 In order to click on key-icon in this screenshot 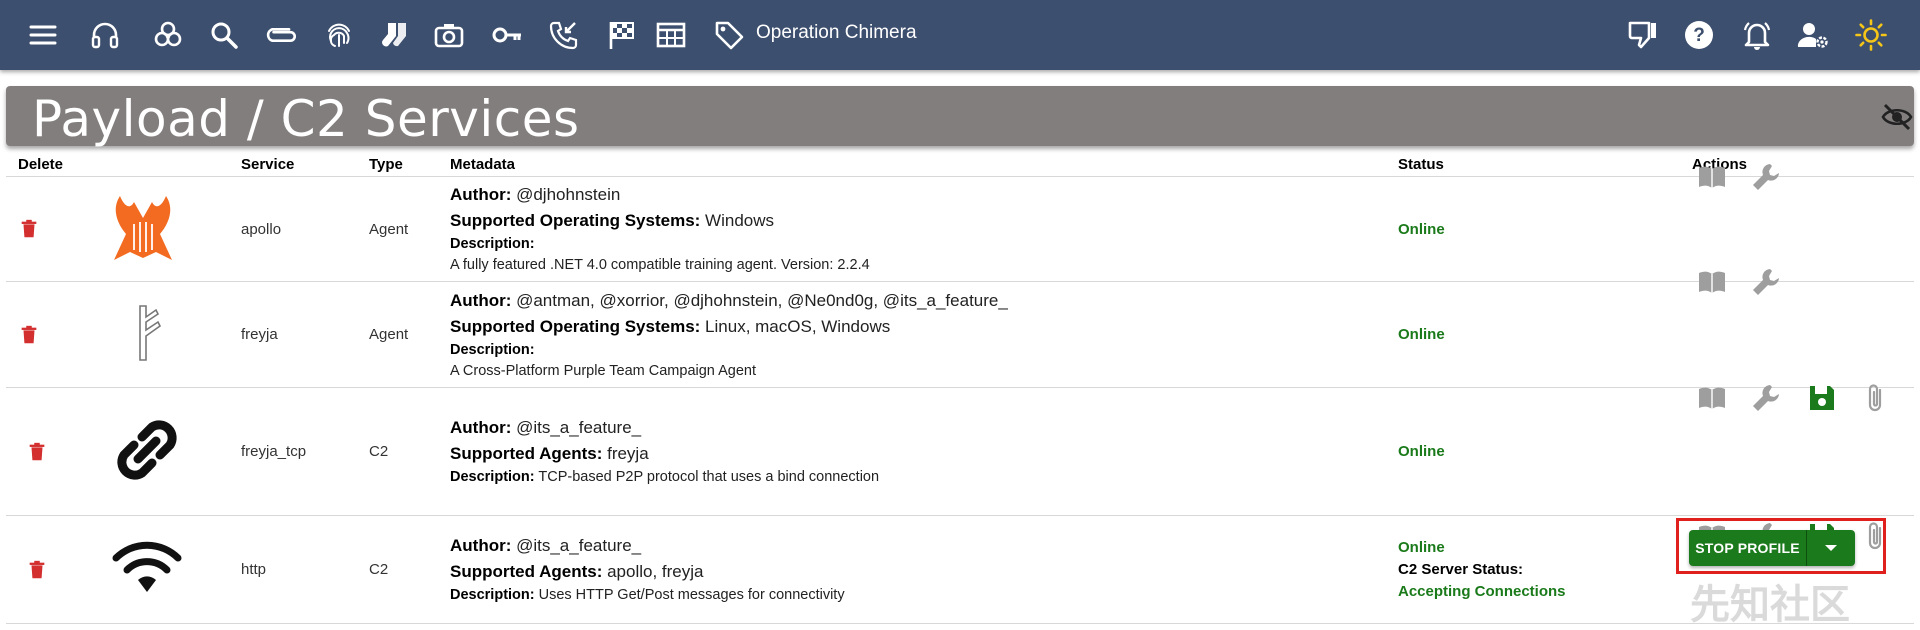, I will do `click(507, 35)`.